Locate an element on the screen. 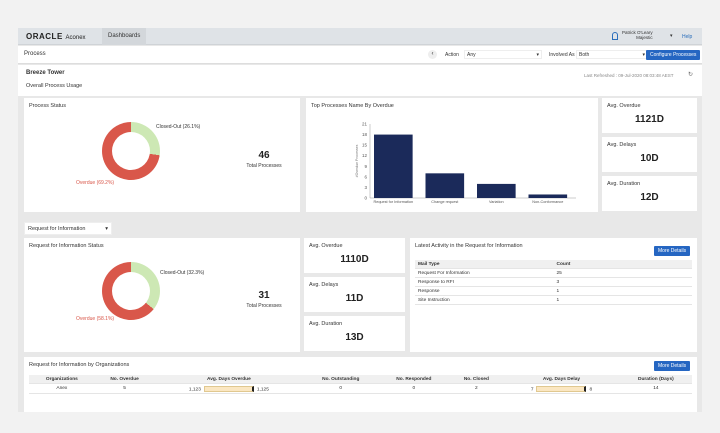  stat-card: Avg. Duration 13D is located at coordinates (354, 333).